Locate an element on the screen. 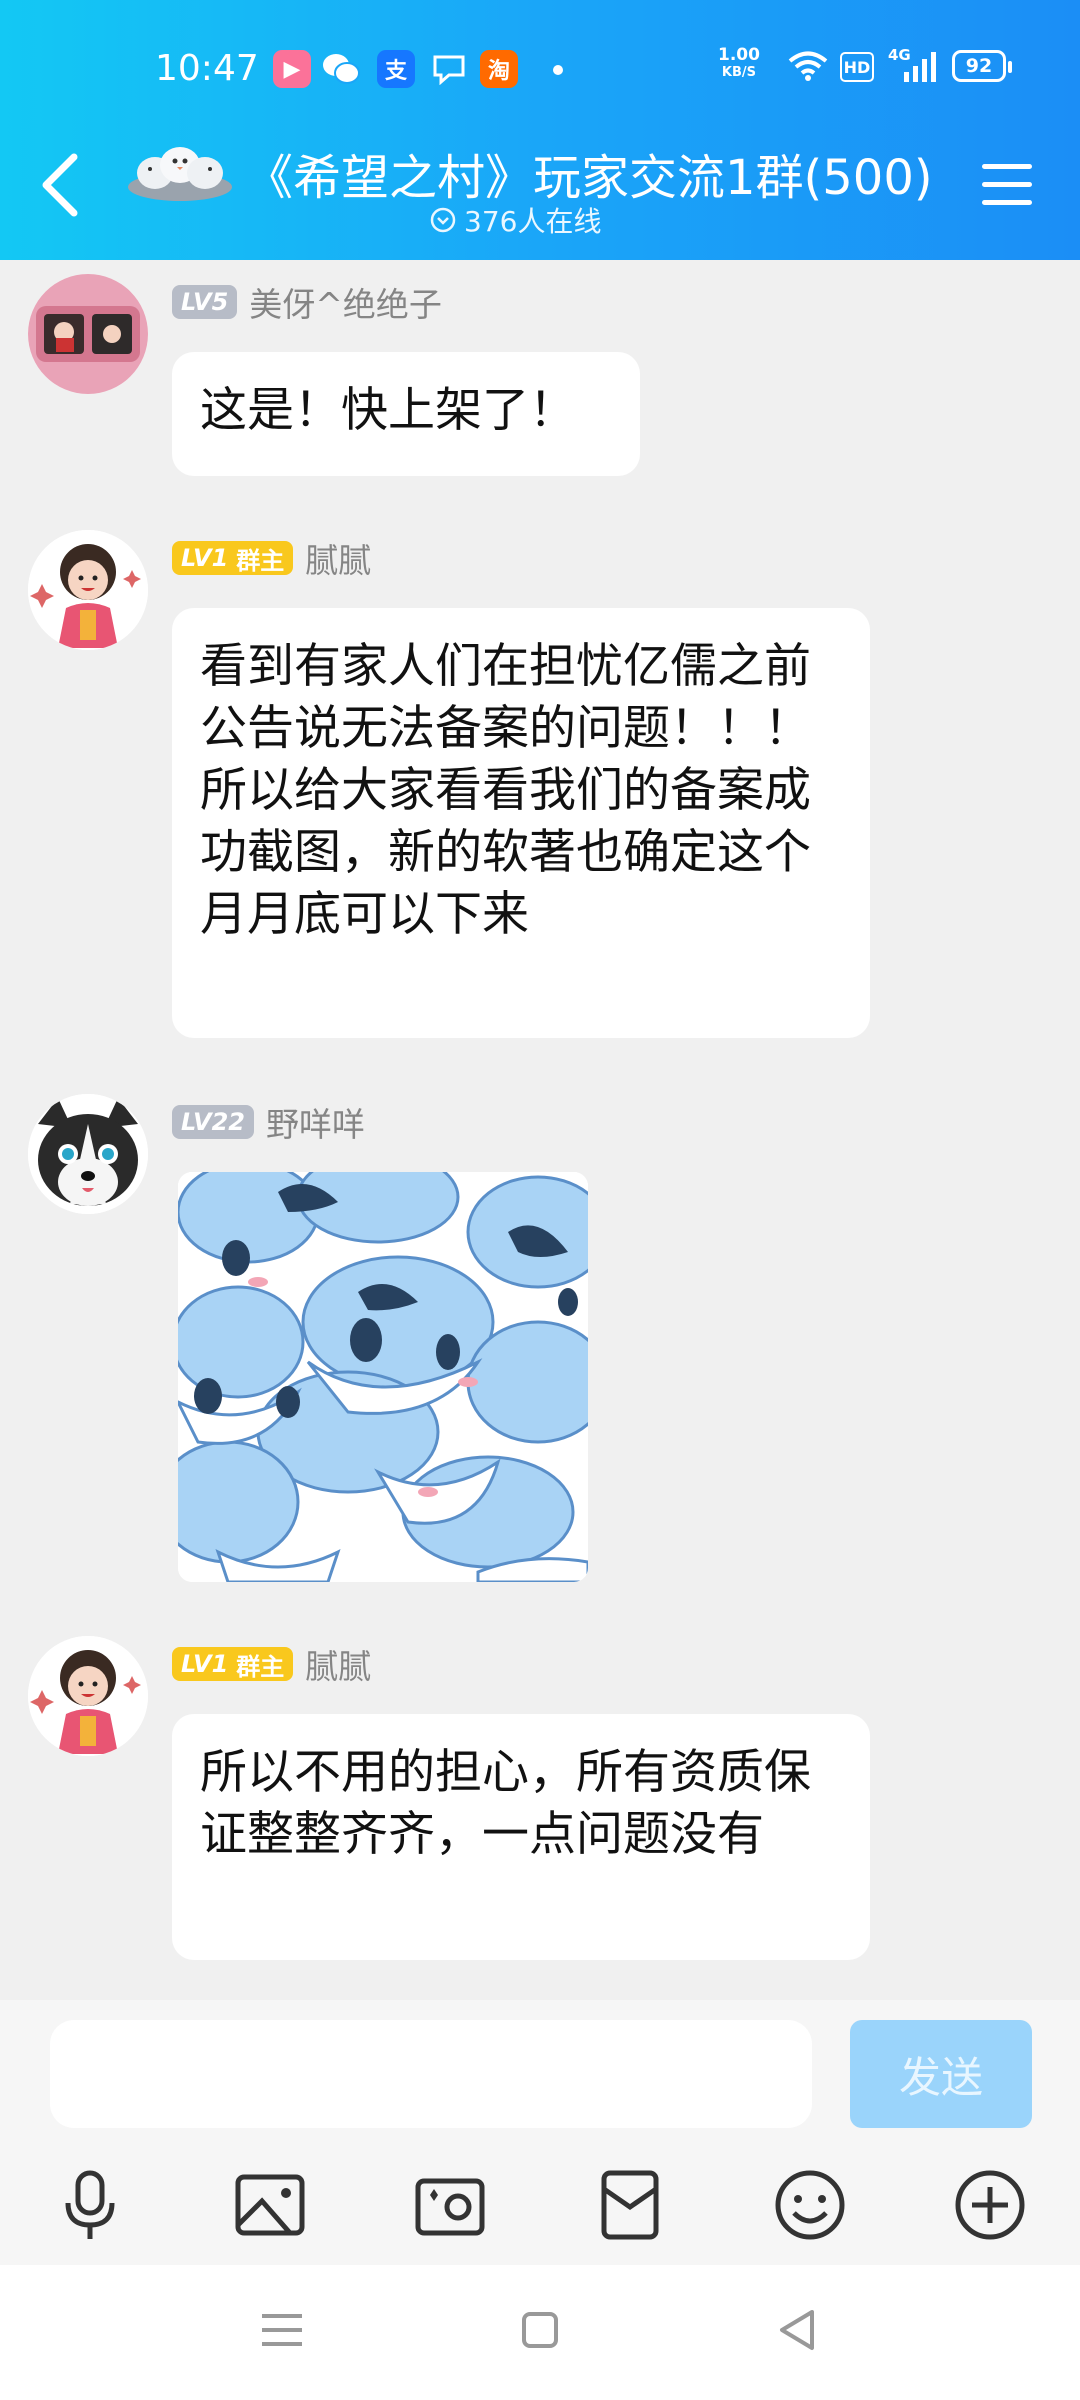 Image resolution: width=1080 pixels, height=2400 pixels. message-bubble: 这是！快上架了！ is located at coordinates (406, 414).